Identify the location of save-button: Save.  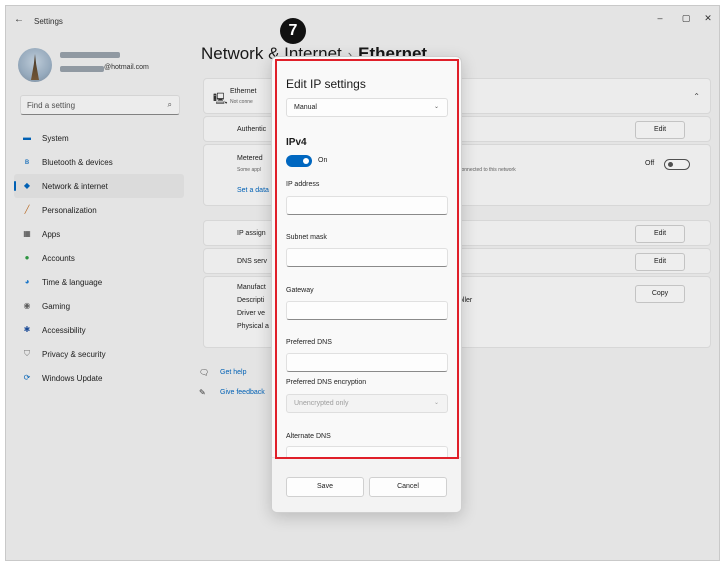
(325, 487).